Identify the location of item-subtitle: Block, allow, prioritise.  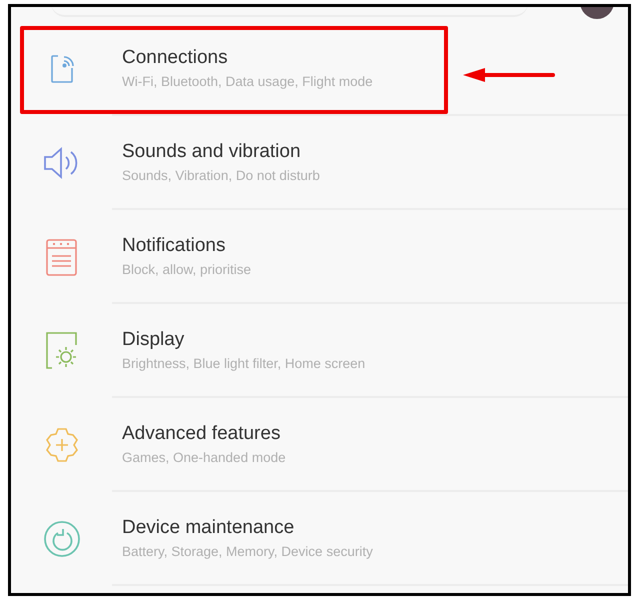
(187, 269).